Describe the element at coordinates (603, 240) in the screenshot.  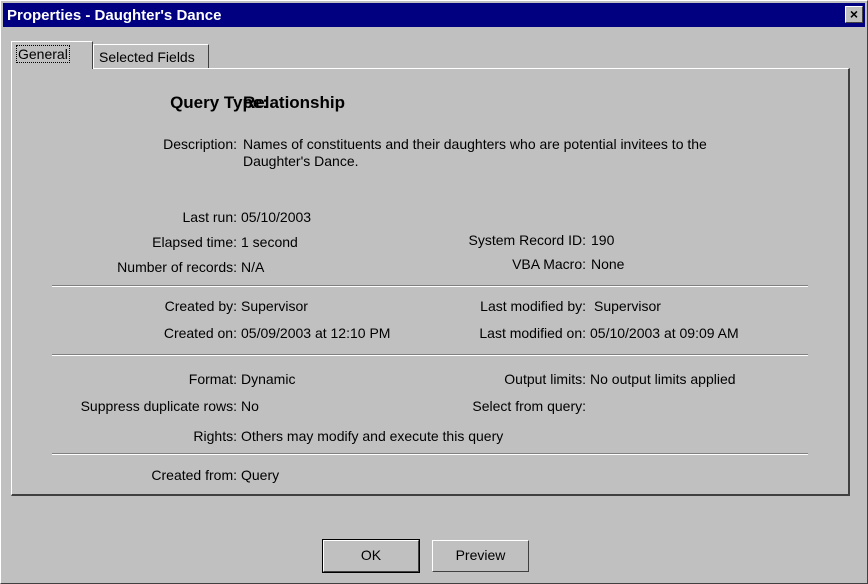
I see `system-record-id-value: 190` at that location.